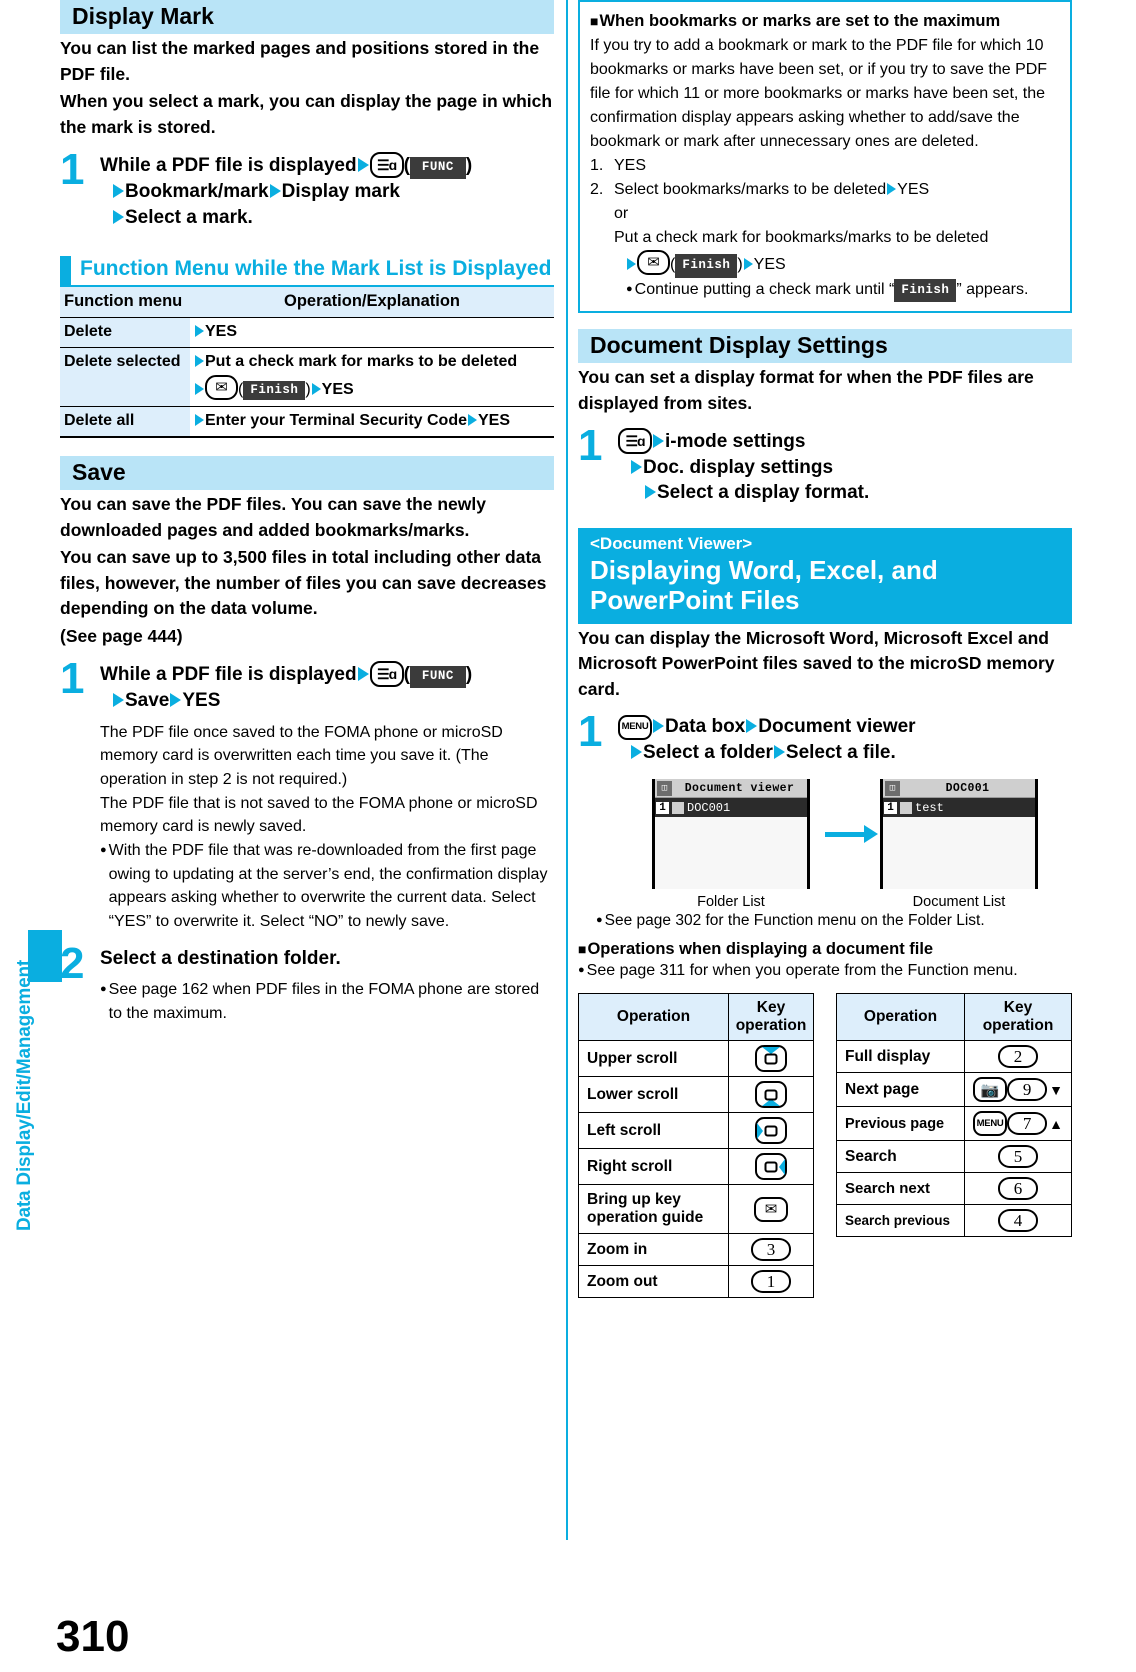 The image size is (1136, 1672). Describe the element at coordinates (929, 807) in the screenshot. I see `list-item-label: test` at that location.